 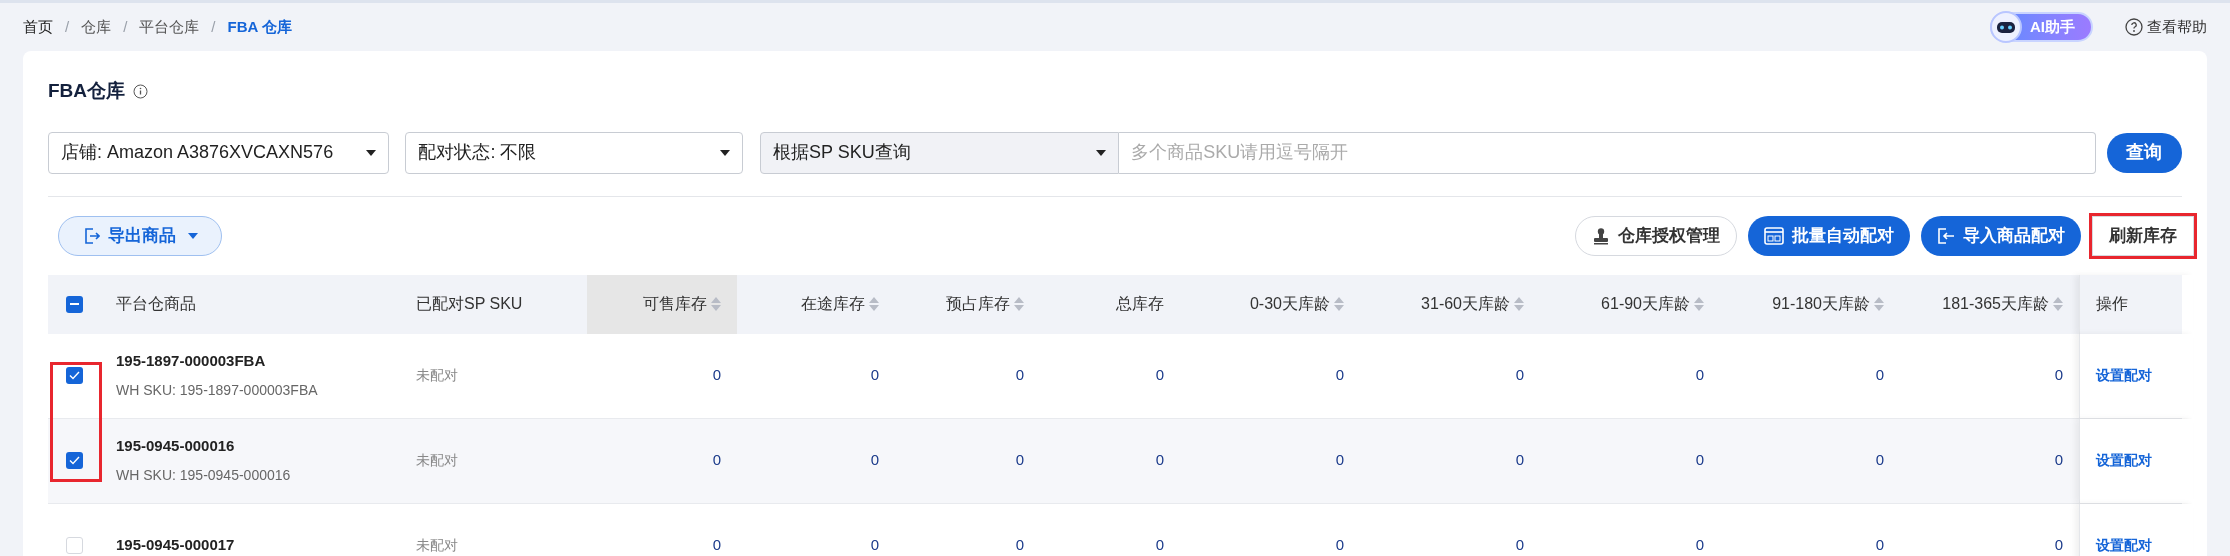 I want to click on sortable-column-header: 31-60天库龄, so click(x=1472, y=304).